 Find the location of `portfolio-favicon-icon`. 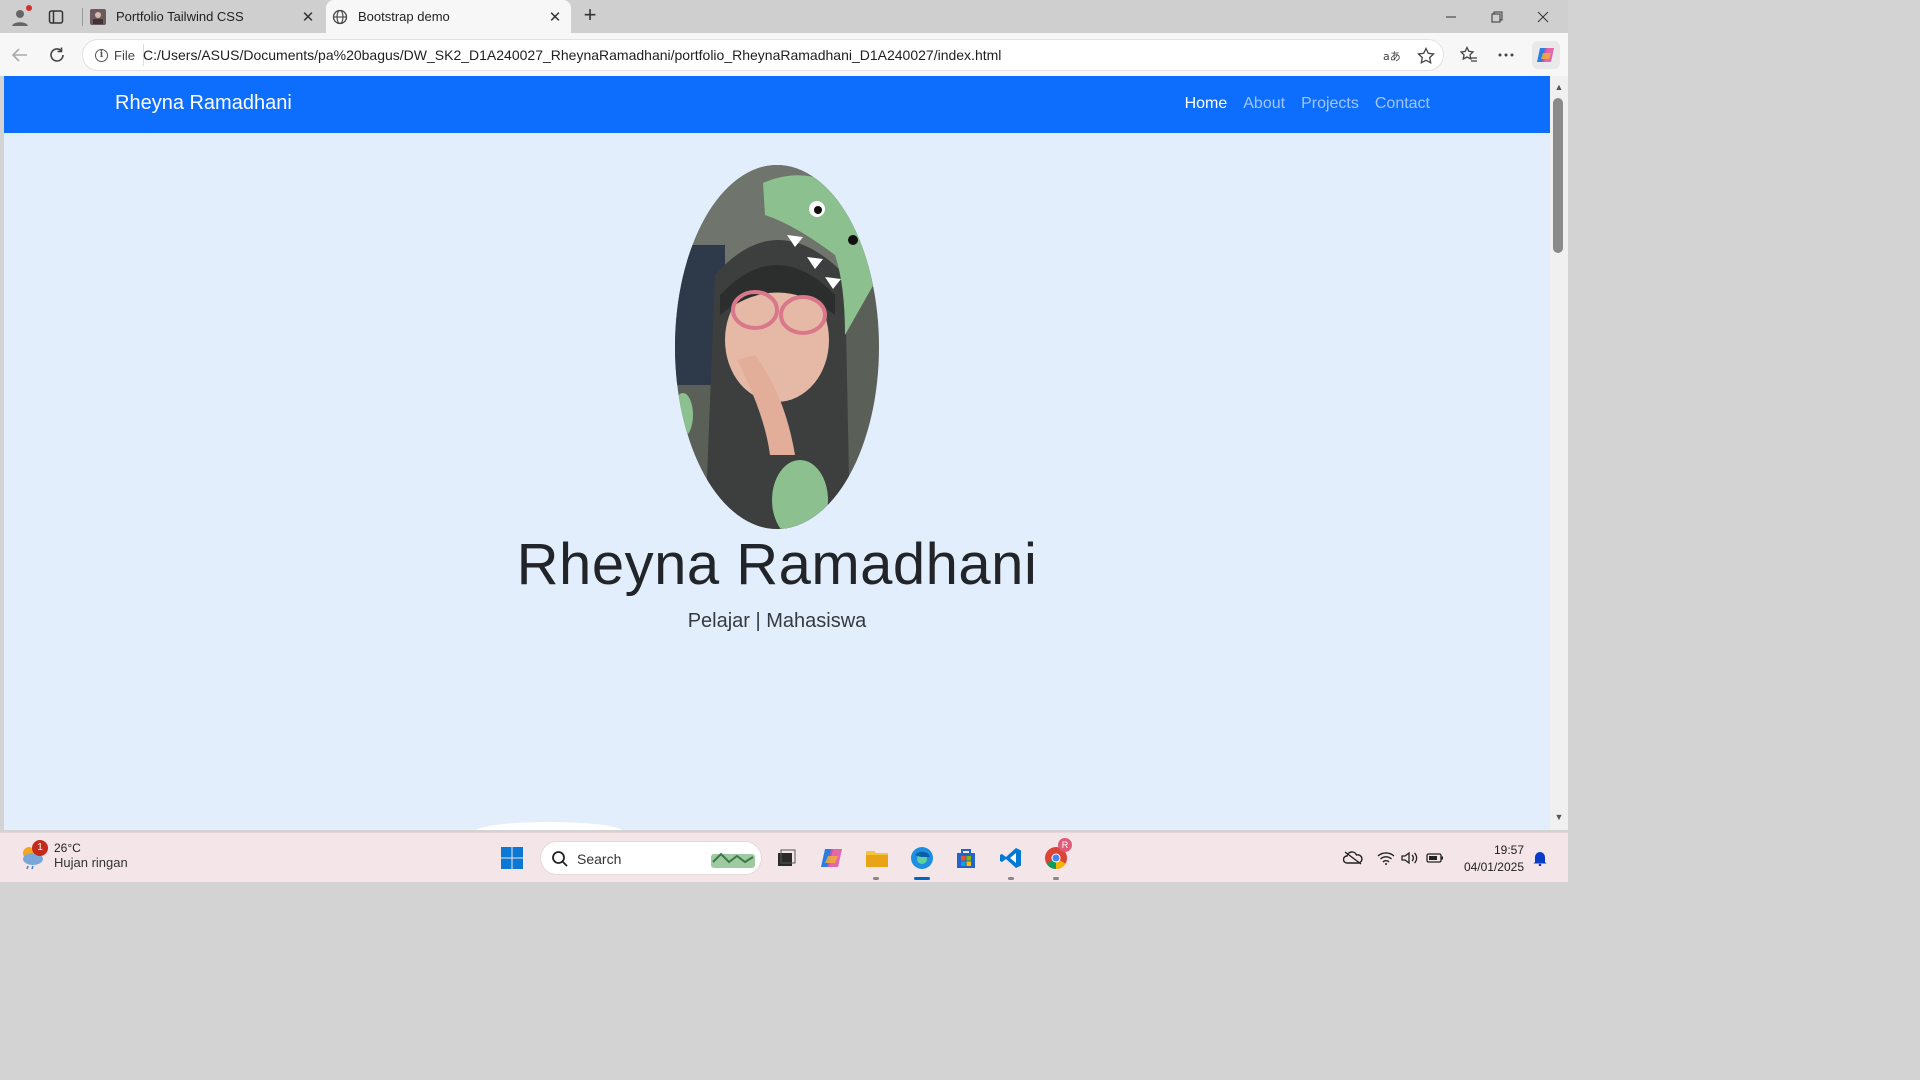

portfolio-favicon-icon is located at coordinates (98, 16).